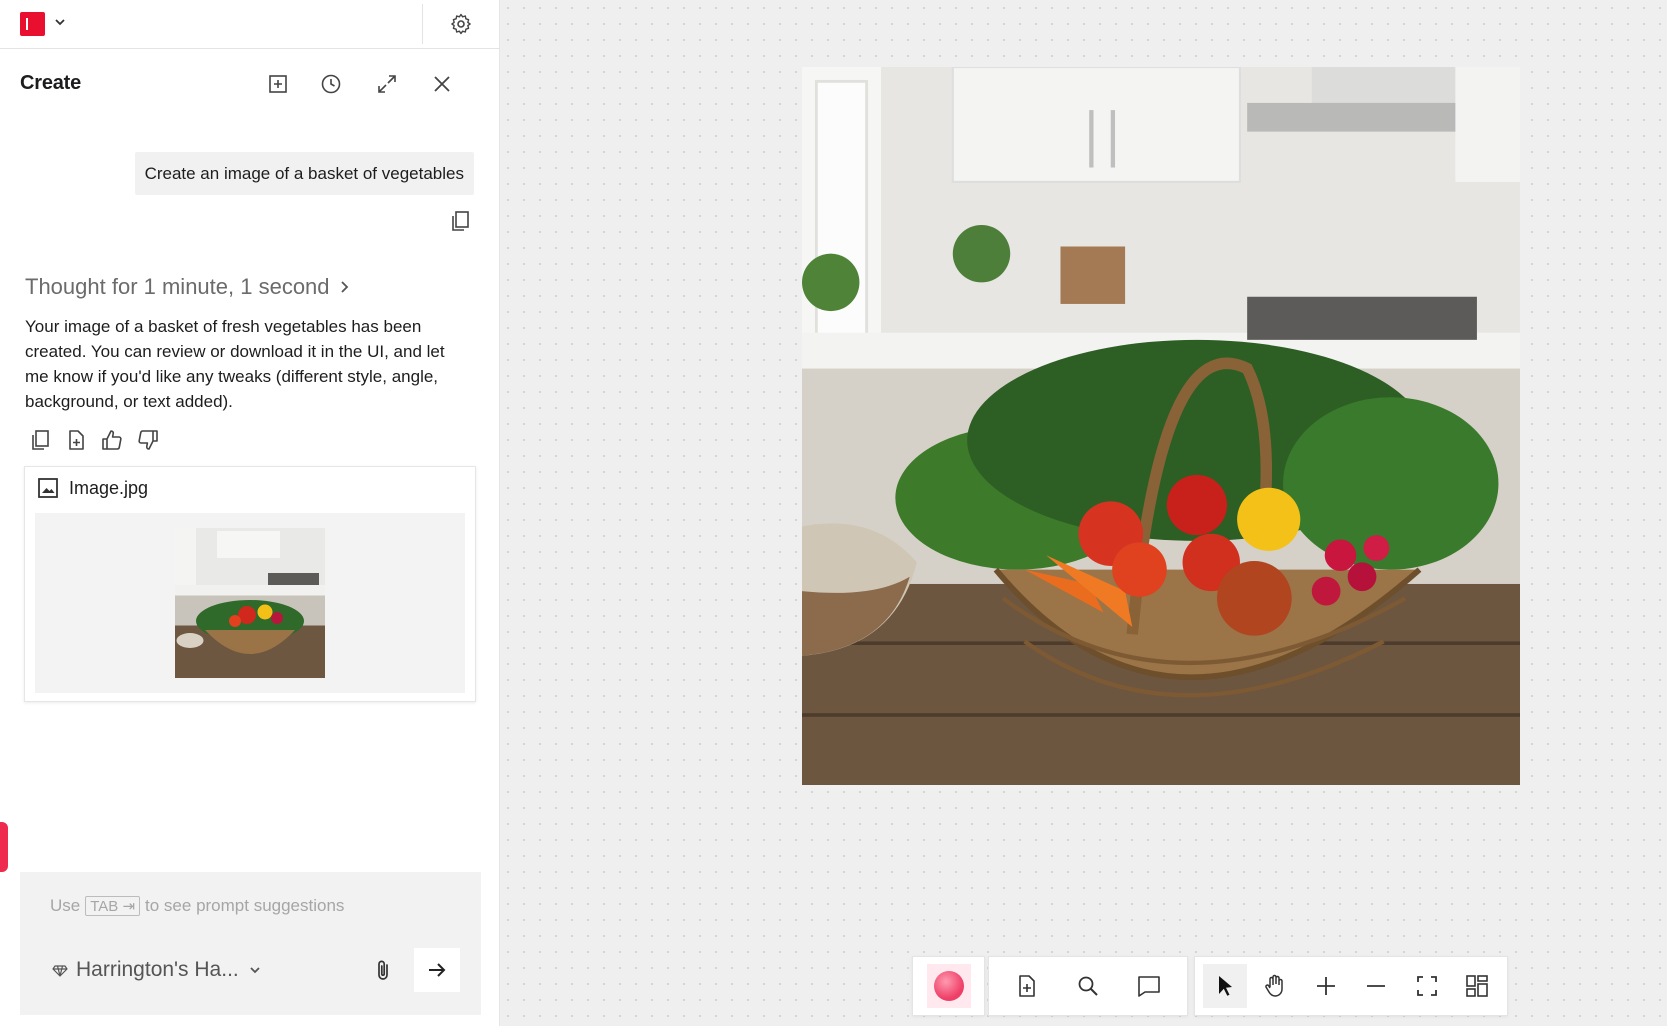  I want to click on hand-tool-button, so click(1275, 986).